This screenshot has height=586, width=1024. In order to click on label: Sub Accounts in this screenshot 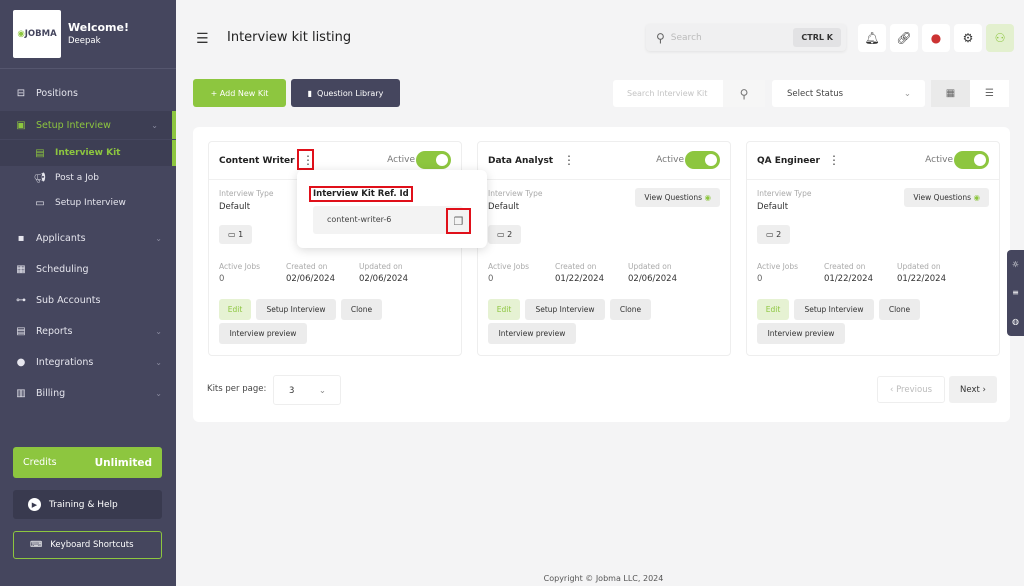, I will do `click(68, 300)`.